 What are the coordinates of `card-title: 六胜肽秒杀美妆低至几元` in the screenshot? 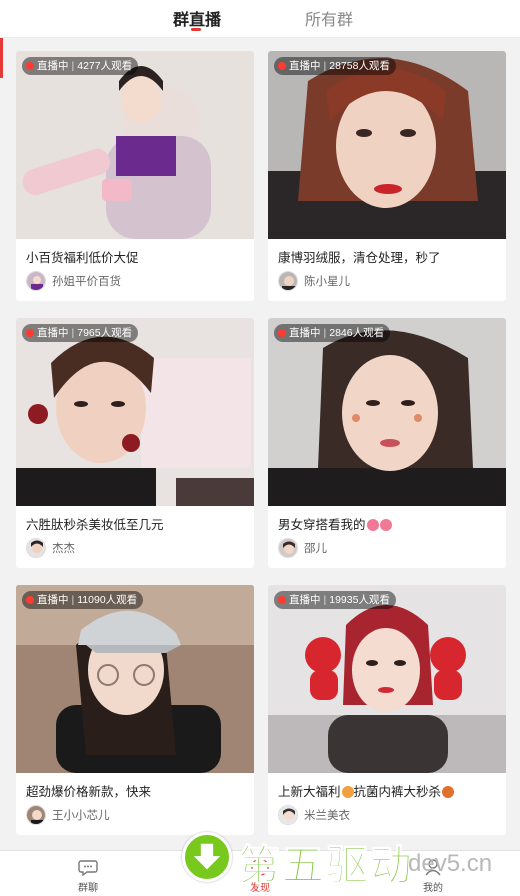 It's located at (136, 523).